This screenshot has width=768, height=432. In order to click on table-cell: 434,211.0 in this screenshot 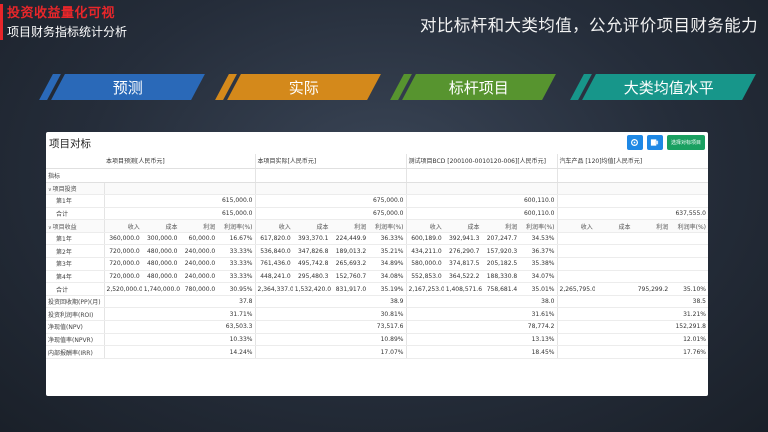, I will do `click(424, 251)`.